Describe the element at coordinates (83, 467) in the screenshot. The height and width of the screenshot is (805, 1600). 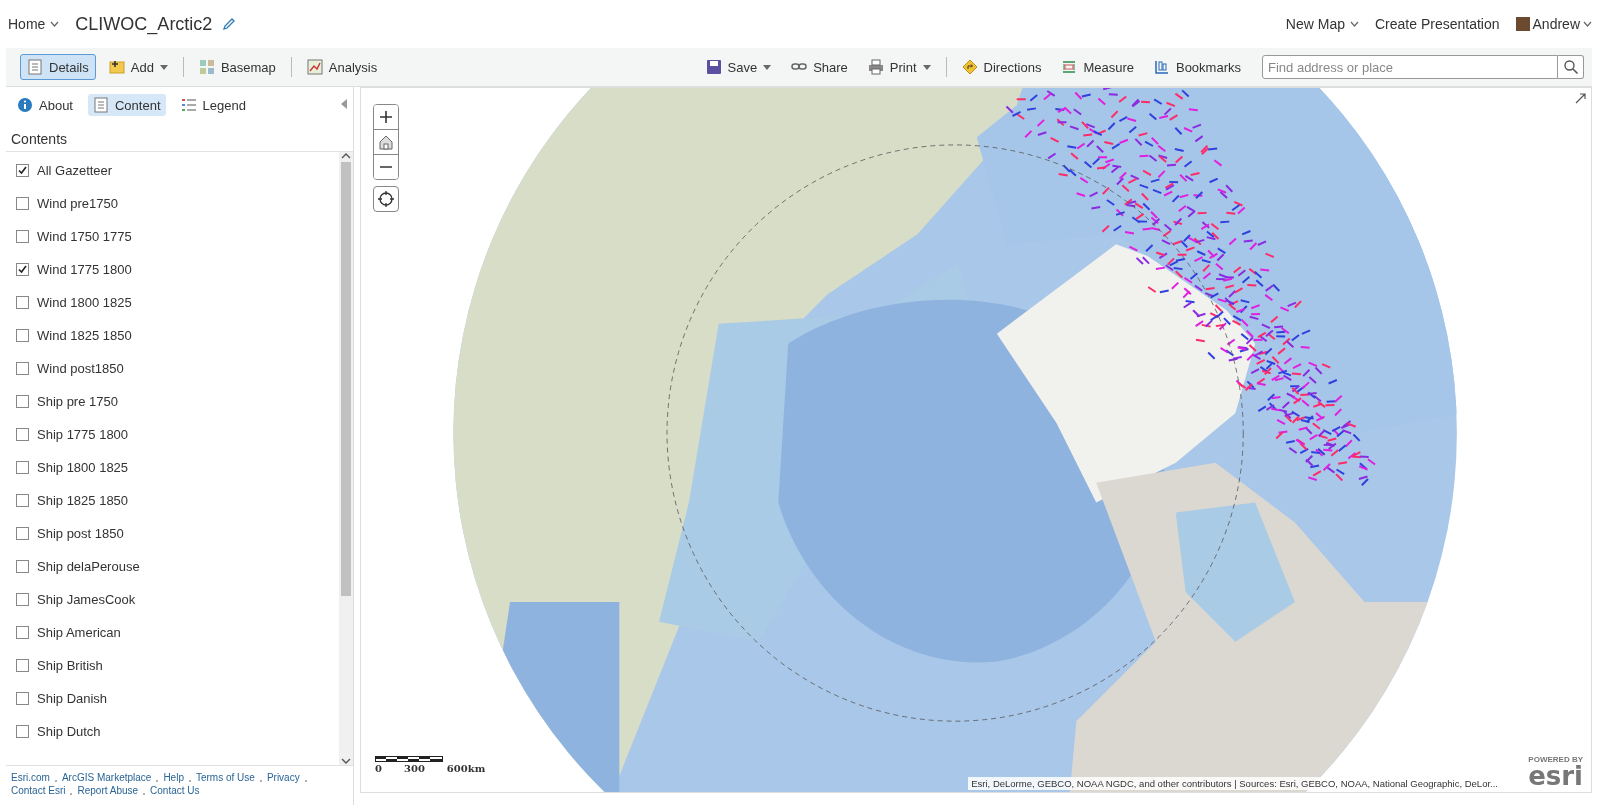
I see `layer-name: Ship 1800 1825` at that location.